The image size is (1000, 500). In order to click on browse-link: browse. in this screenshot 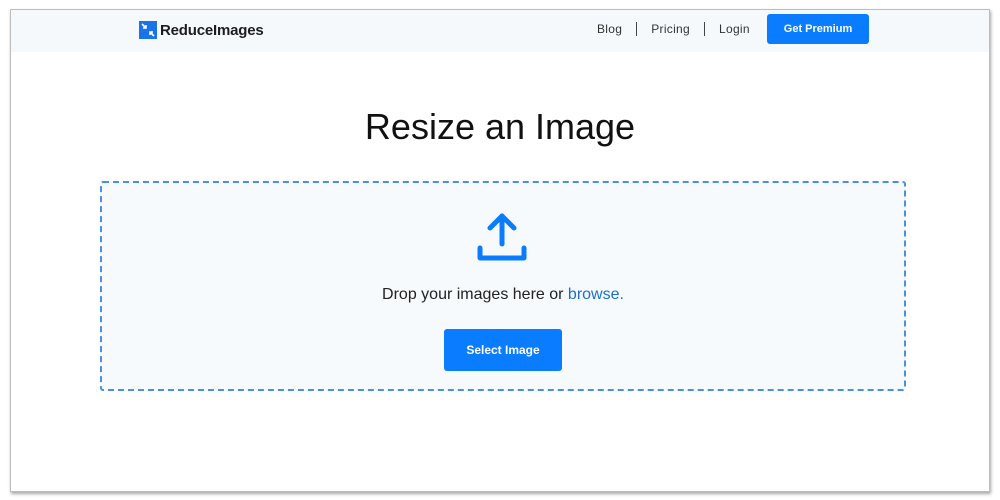, I will do `click(596, 294)`.